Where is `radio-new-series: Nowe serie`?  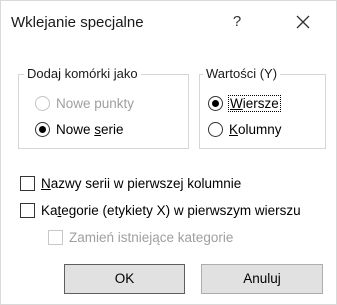
radio-new-series: Nowe serie is located at coordinates (79, 129).